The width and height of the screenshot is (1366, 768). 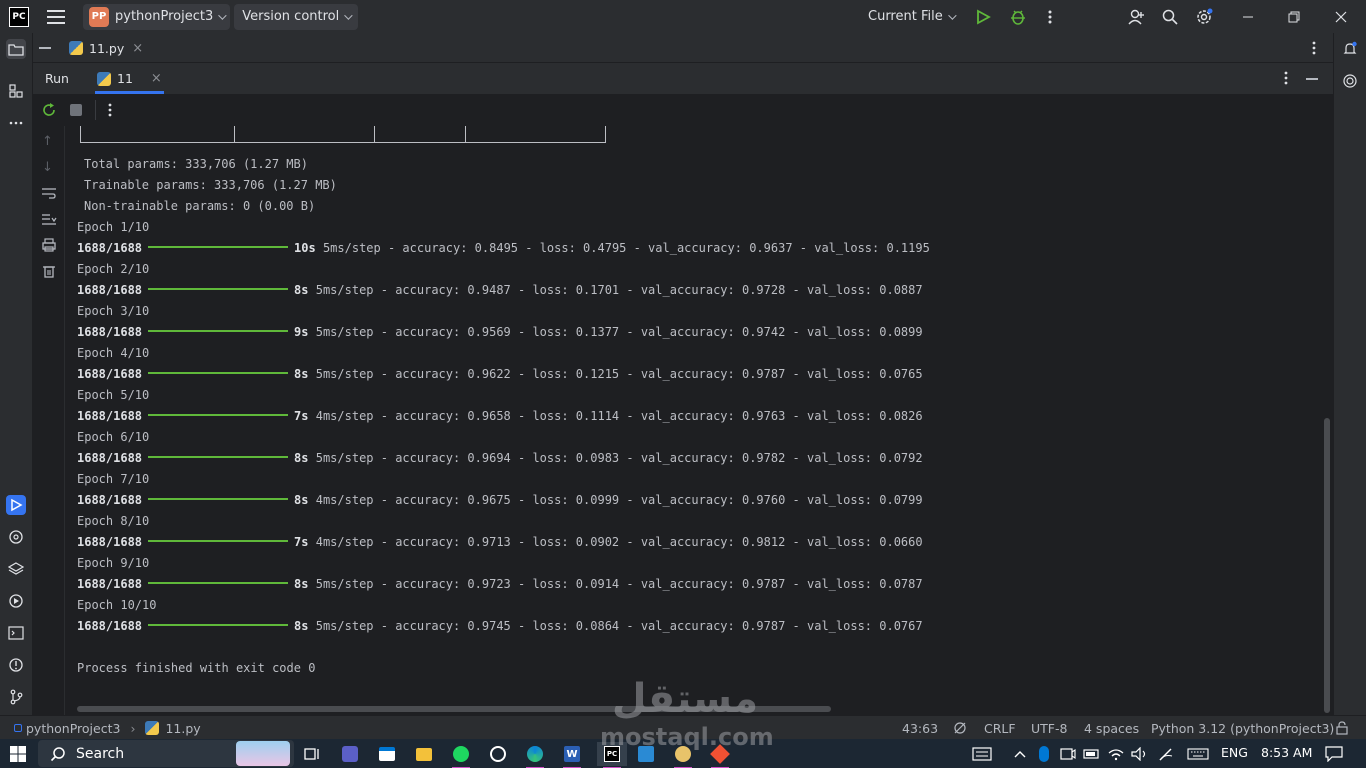 I want to click on structure-icon, so click(x=16, y=91).